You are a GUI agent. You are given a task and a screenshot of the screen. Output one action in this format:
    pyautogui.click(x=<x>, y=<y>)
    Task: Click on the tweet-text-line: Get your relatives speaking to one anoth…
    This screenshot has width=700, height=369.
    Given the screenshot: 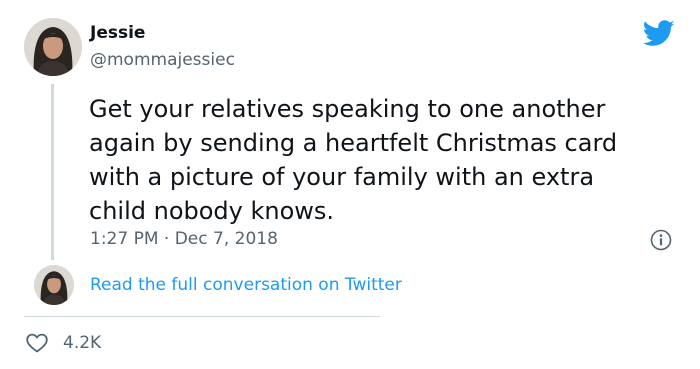 What is the action you would take?
    pyautogui.click(x=347, y=109)
    